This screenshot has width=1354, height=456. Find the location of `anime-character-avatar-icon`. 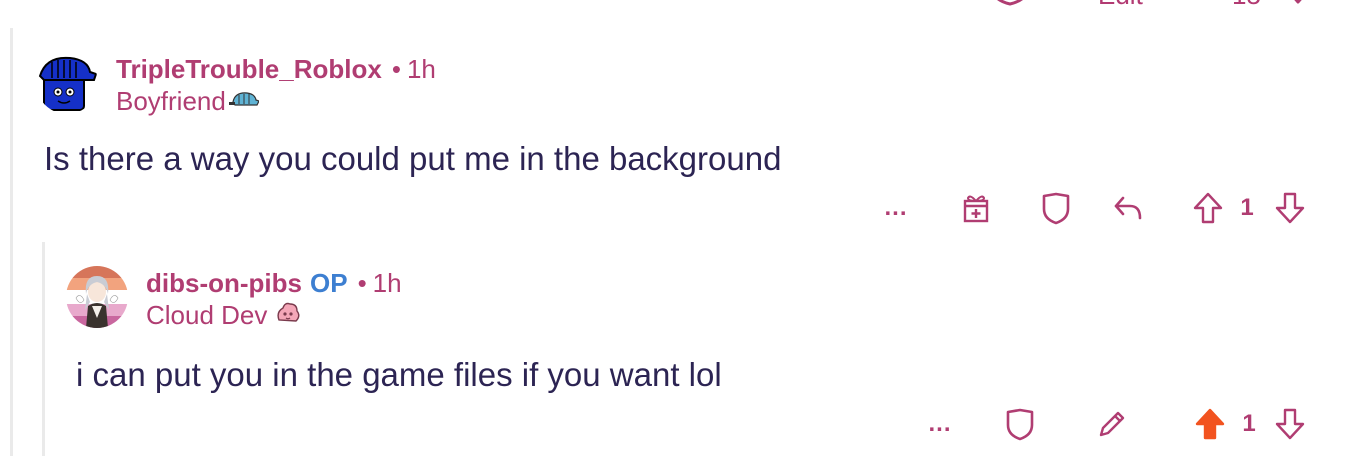

anime-character-avatar-icon is located at coordinates (97, 297).